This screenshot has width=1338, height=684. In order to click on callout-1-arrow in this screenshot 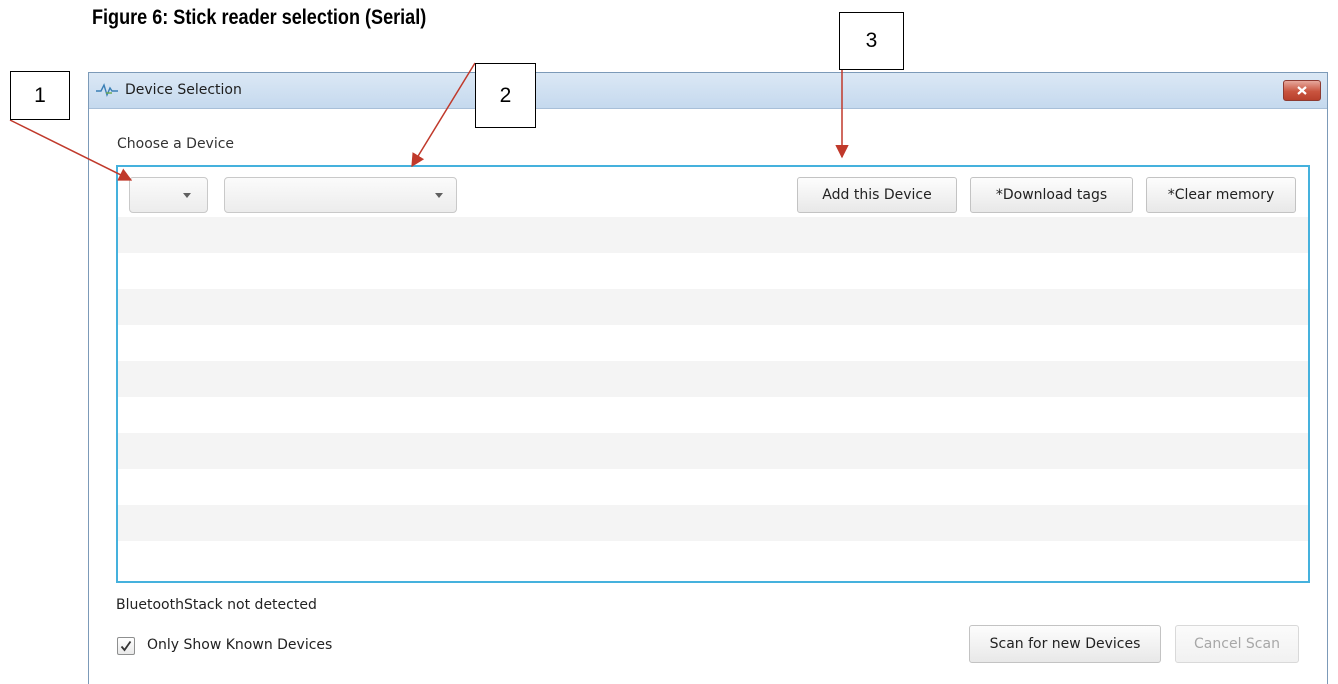, I will do `click(71, 150)`.